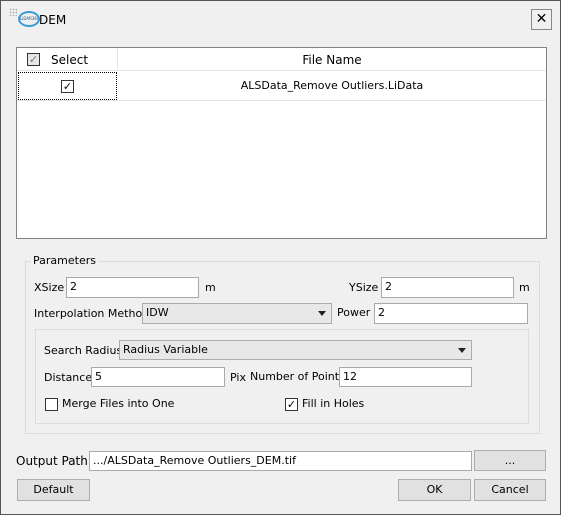  What do you see at coordinates (295, 350) in the screenshot?
I see `search-radius-select: Radius Variable` at bounding box center [295, 350].